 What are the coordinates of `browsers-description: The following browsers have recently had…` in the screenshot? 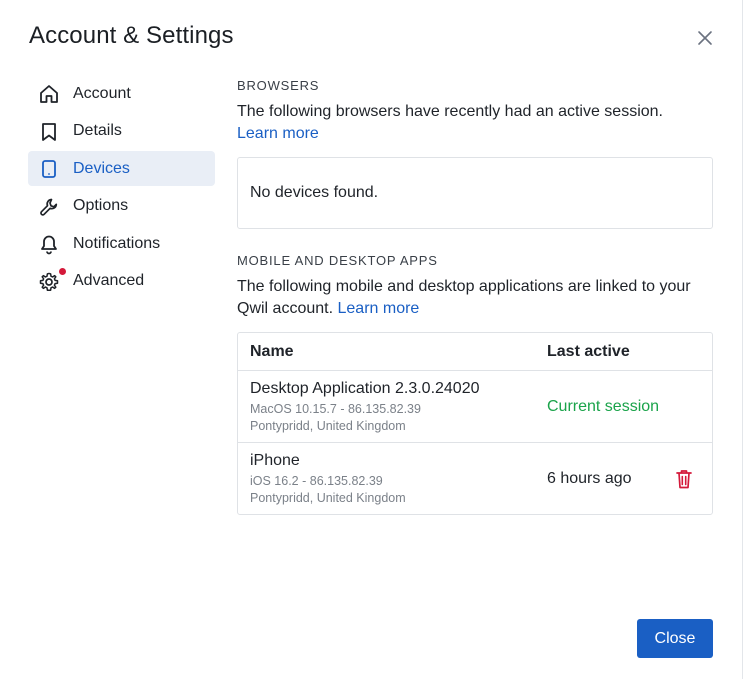 It's located at (475, 123).